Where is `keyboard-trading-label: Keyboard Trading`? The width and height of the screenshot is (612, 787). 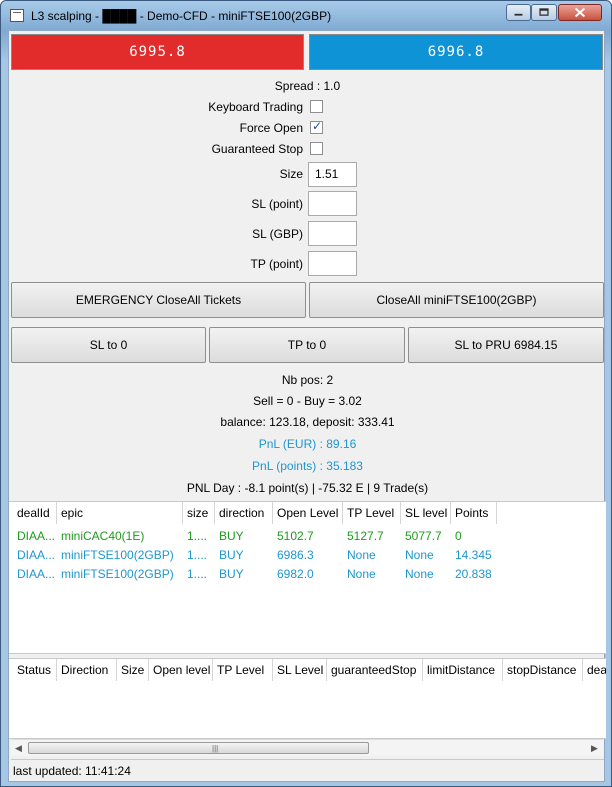
keyboard-trading-label: Keyboard Trading is located at coordinates (255, 107).